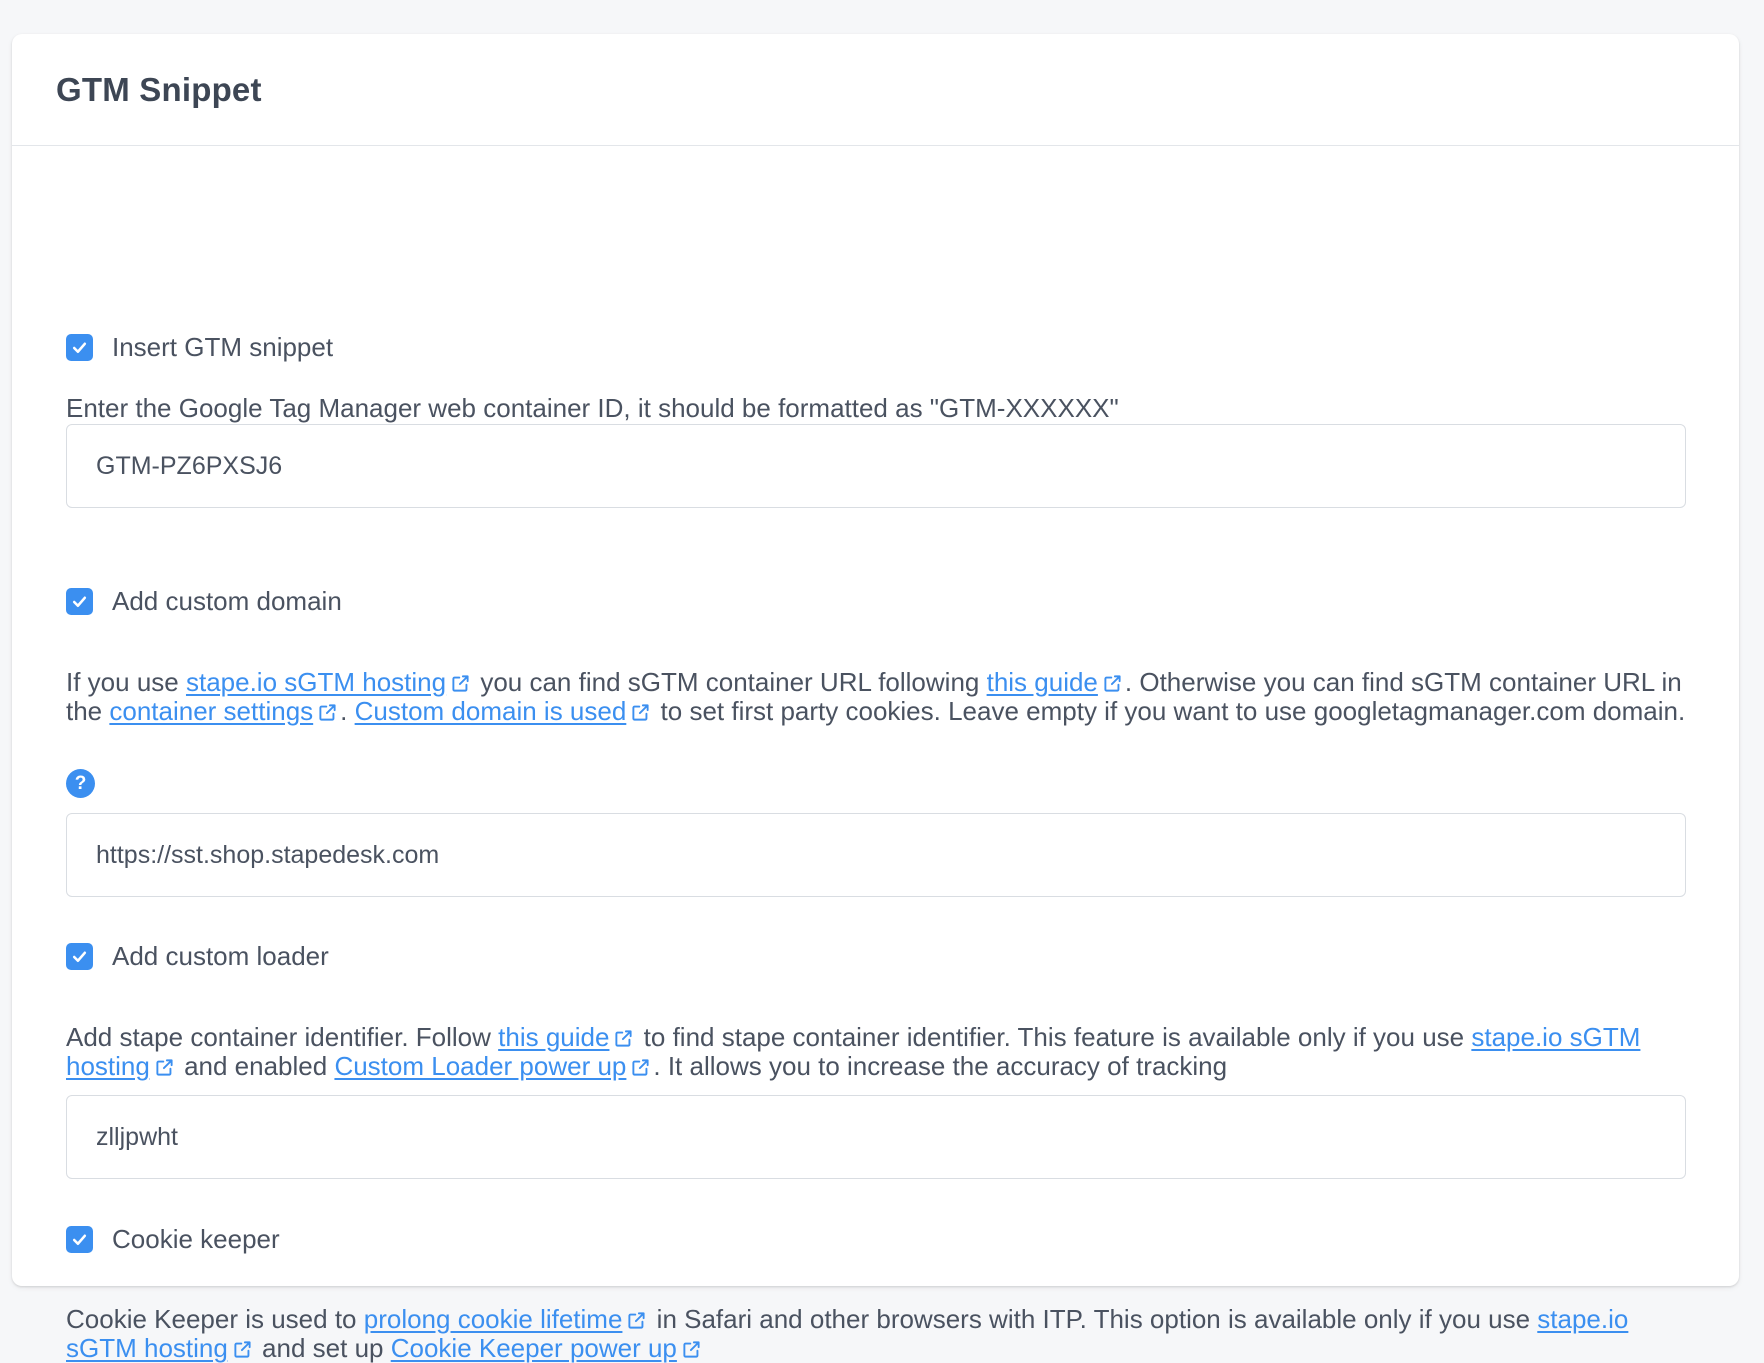 This screenshot has width=1764, height=1363. What do you see at coordinates (875, 90) in the screenshot?
I see `card-header: GTM Snippet` at bounding box center [875, 90].